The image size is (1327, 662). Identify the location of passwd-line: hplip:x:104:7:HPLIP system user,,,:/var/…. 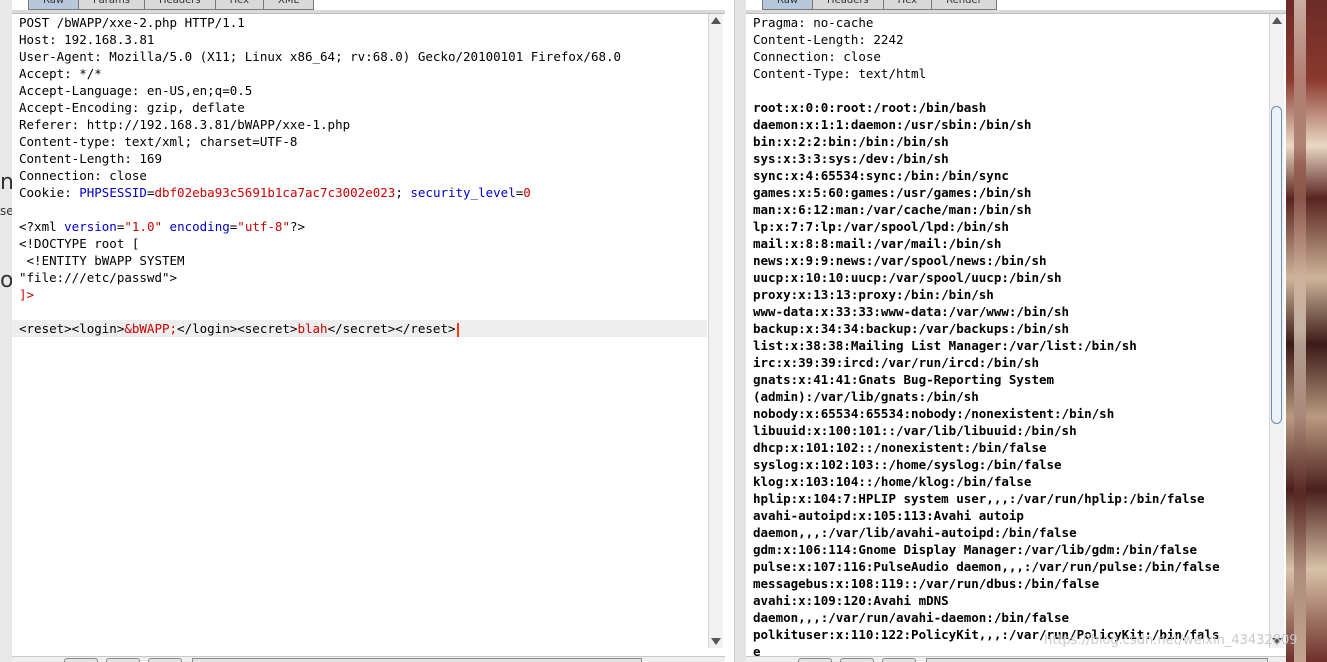
(979, 498).